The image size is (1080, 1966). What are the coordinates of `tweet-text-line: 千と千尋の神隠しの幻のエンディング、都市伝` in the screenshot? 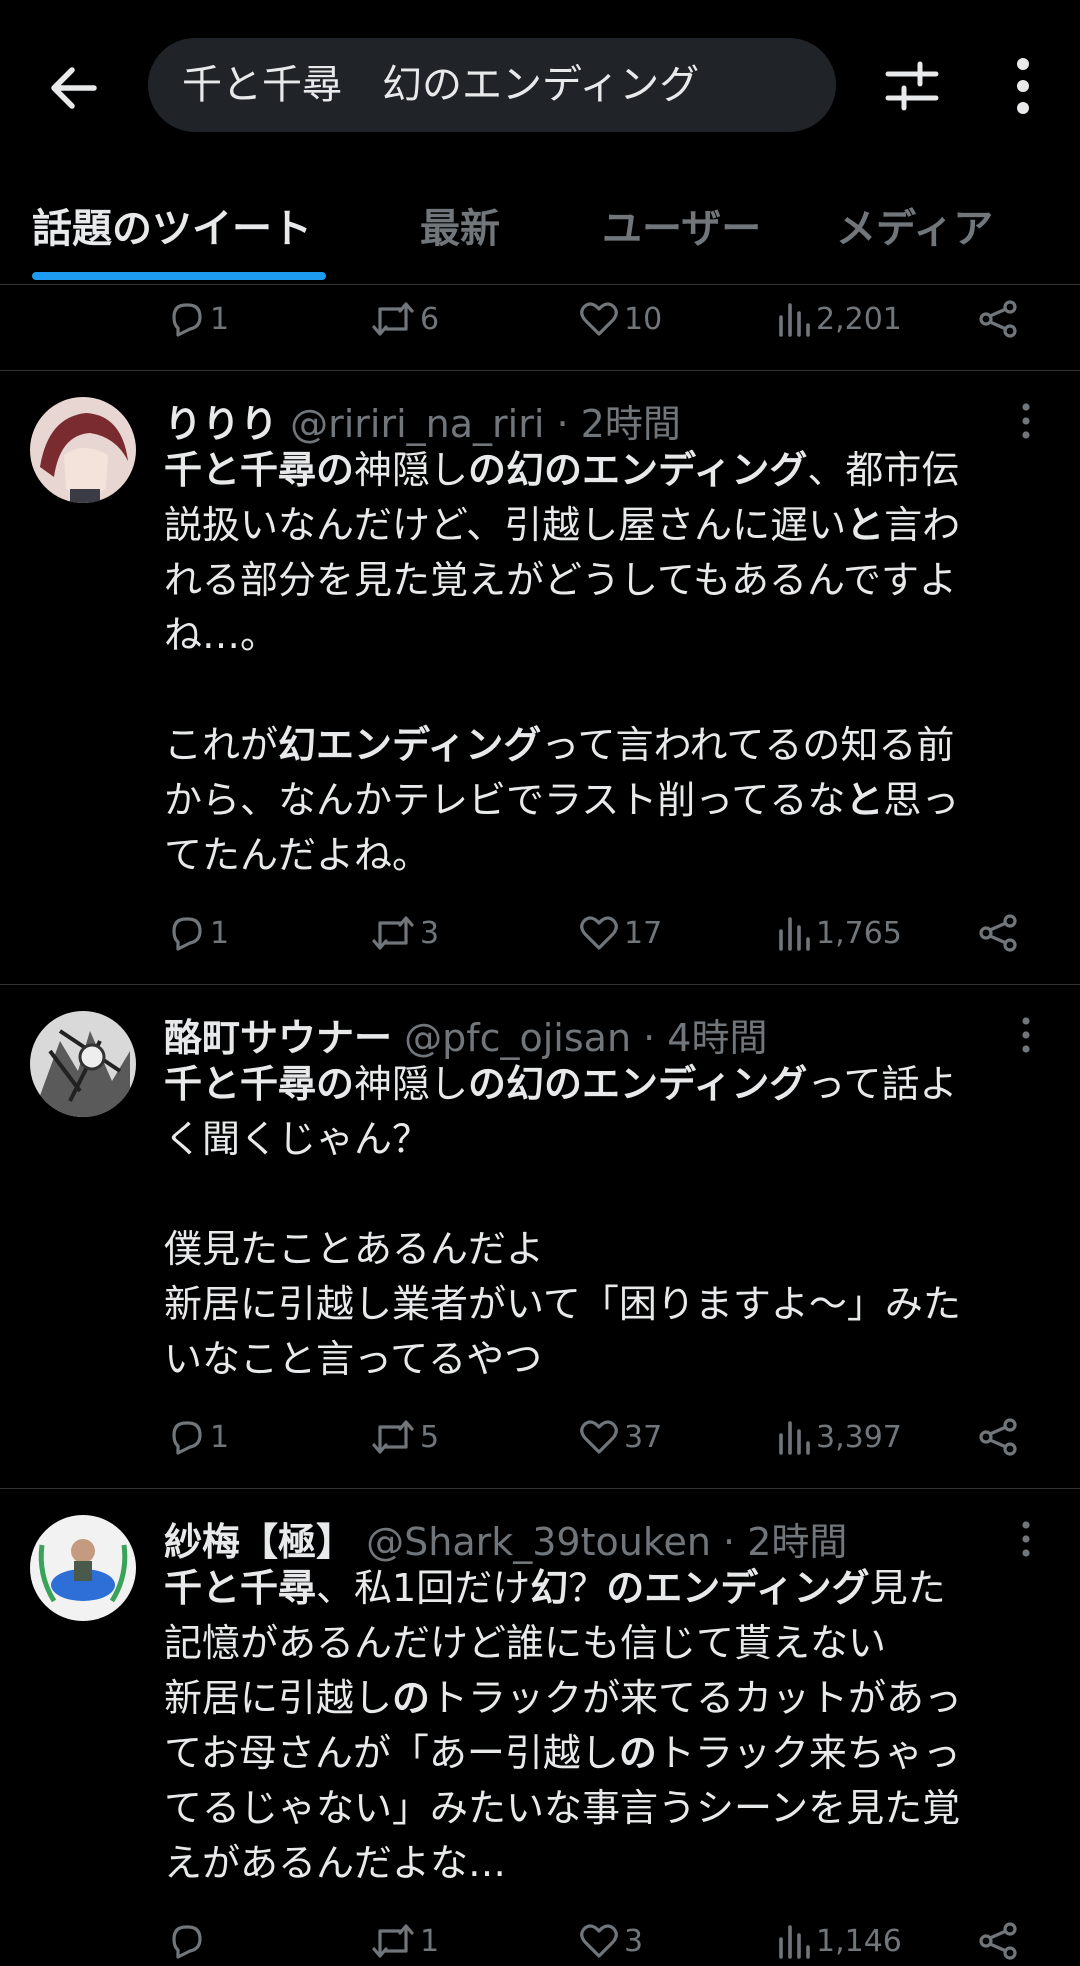 It's located at (562, 470).